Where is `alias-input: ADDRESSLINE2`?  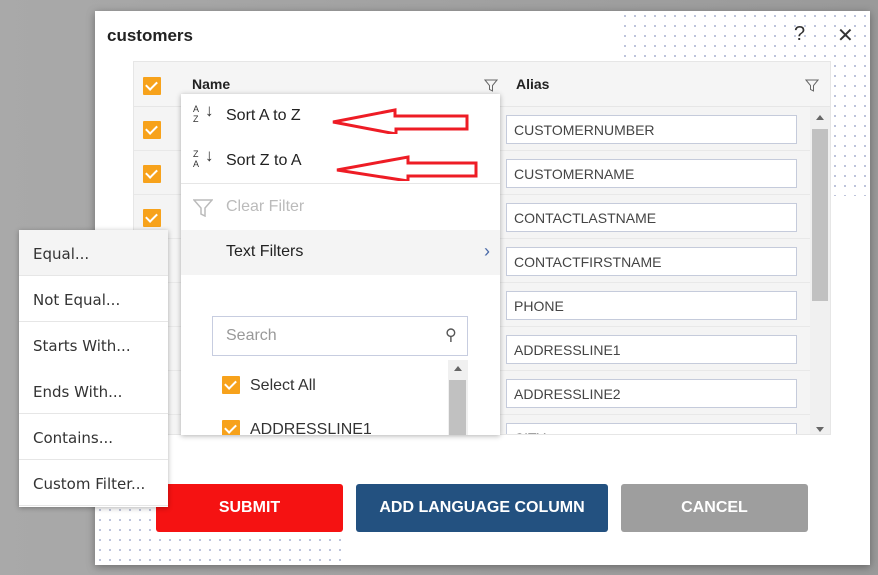
alias-input: ADDRESSLINE2 is located at coordinates (651, 393).